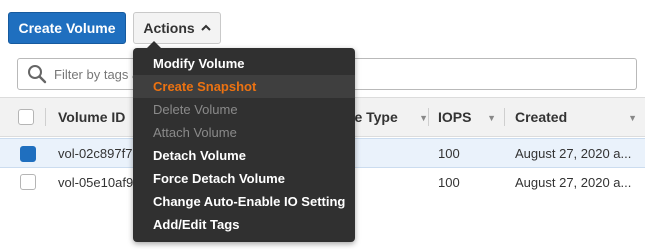  I want to click on filter-input, so click(99, 74).